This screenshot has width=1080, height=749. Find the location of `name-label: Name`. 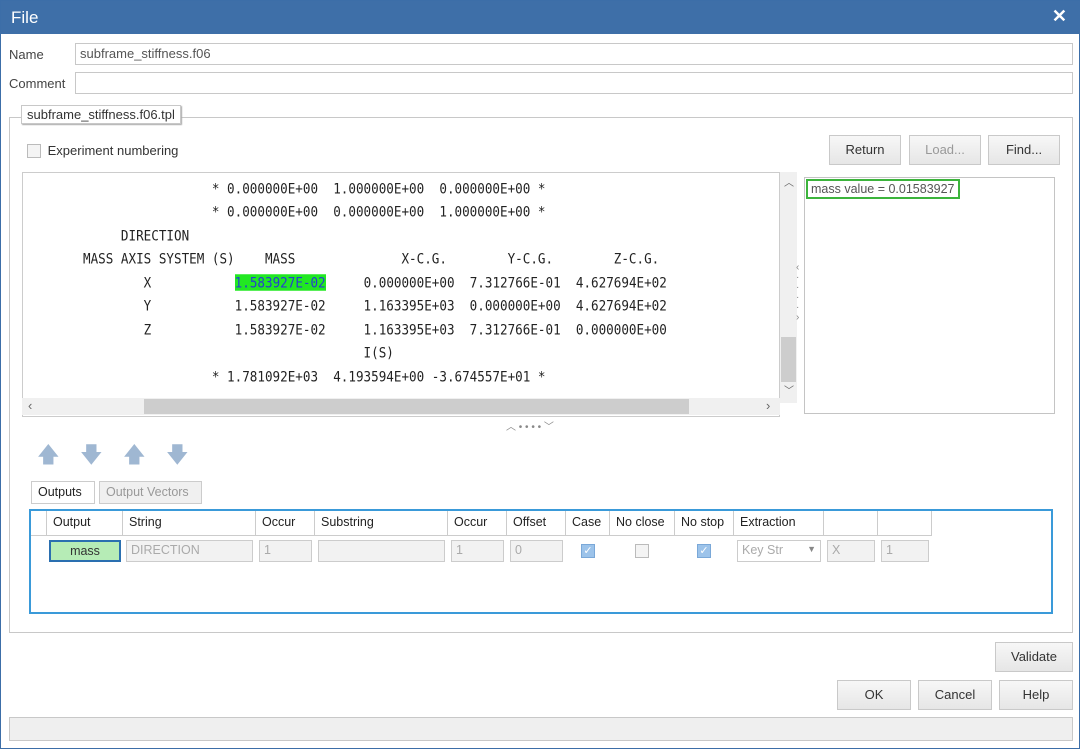

name-label: Name is located at coordinates (26, 54).